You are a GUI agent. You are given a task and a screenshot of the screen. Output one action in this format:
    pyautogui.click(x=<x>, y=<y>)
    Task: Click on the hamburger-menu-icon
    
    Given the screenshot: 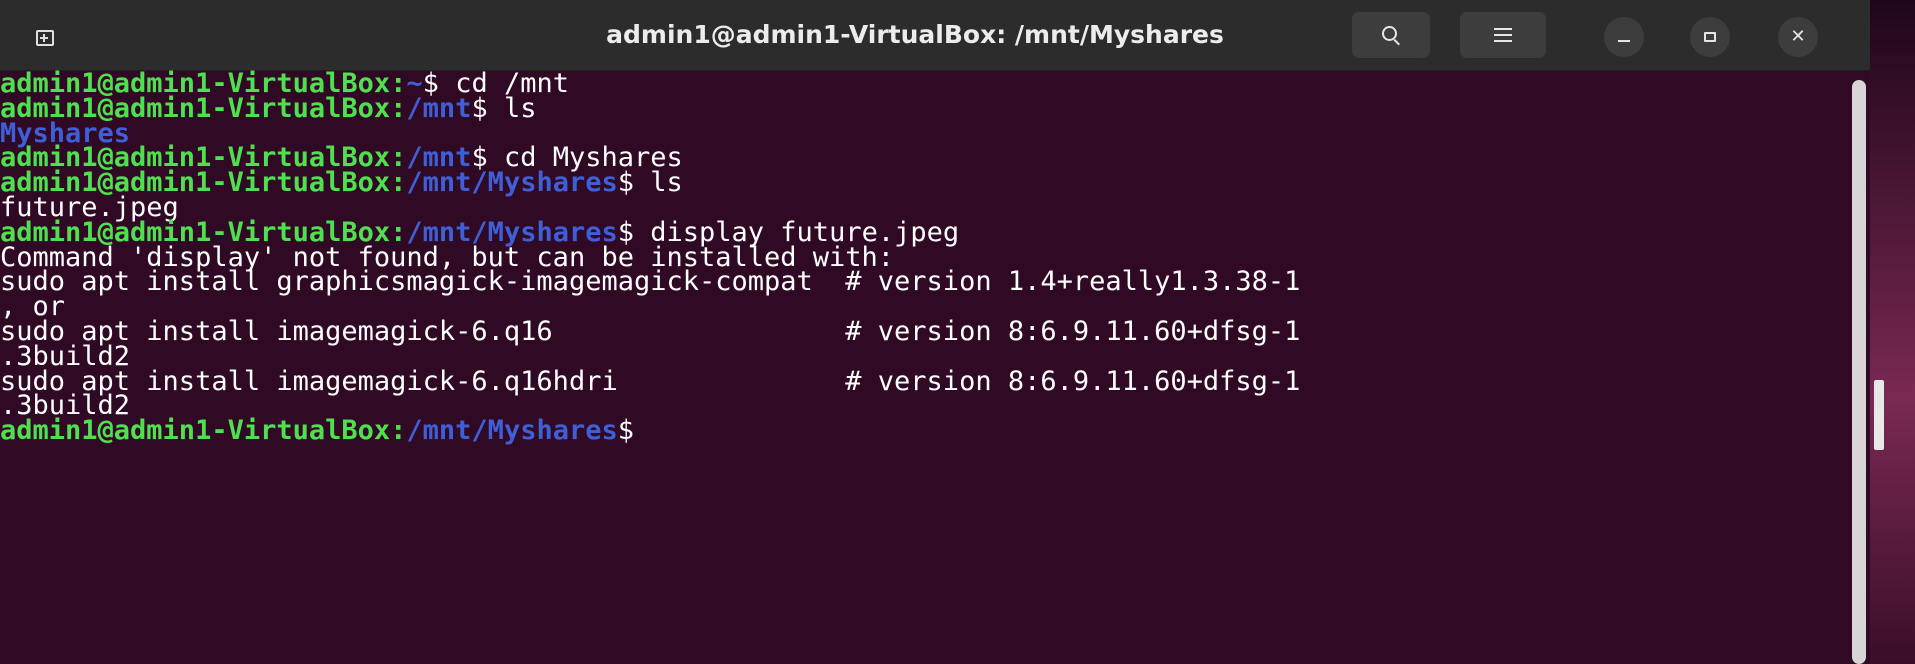 What is the action you would take?
    pyautogui.click(x=1503, y=29)
    